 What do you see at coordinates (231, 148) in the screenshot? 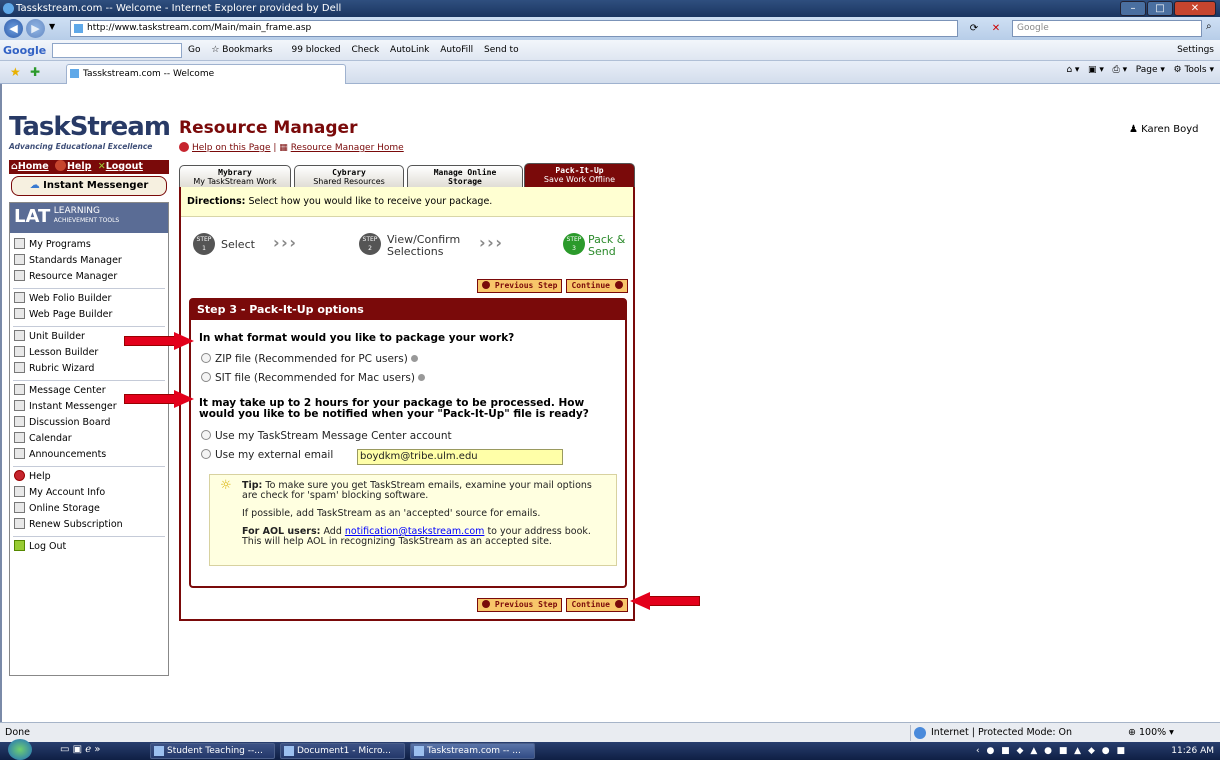
I see `help-on-page-link: Help on this Page` at bounding box center [231, 148].